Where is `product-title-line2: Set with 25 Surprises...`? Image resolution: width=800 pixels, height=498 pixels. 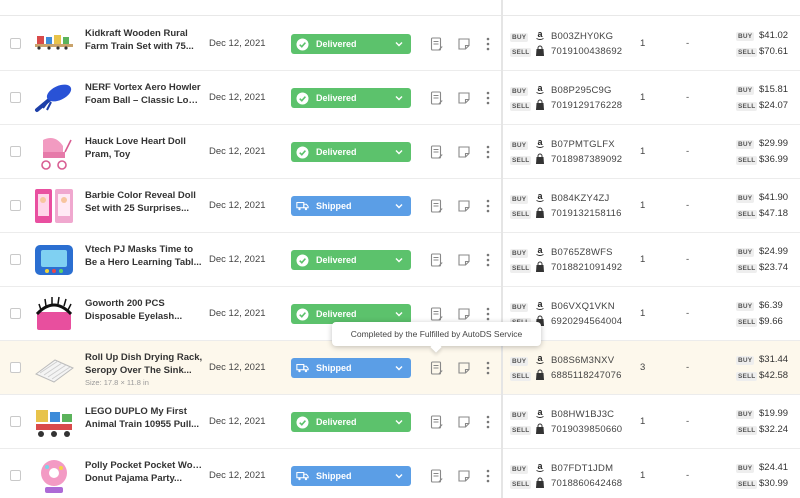
product-title-line2: Set with 25 Surprises... is located at coordinates (137, 208).